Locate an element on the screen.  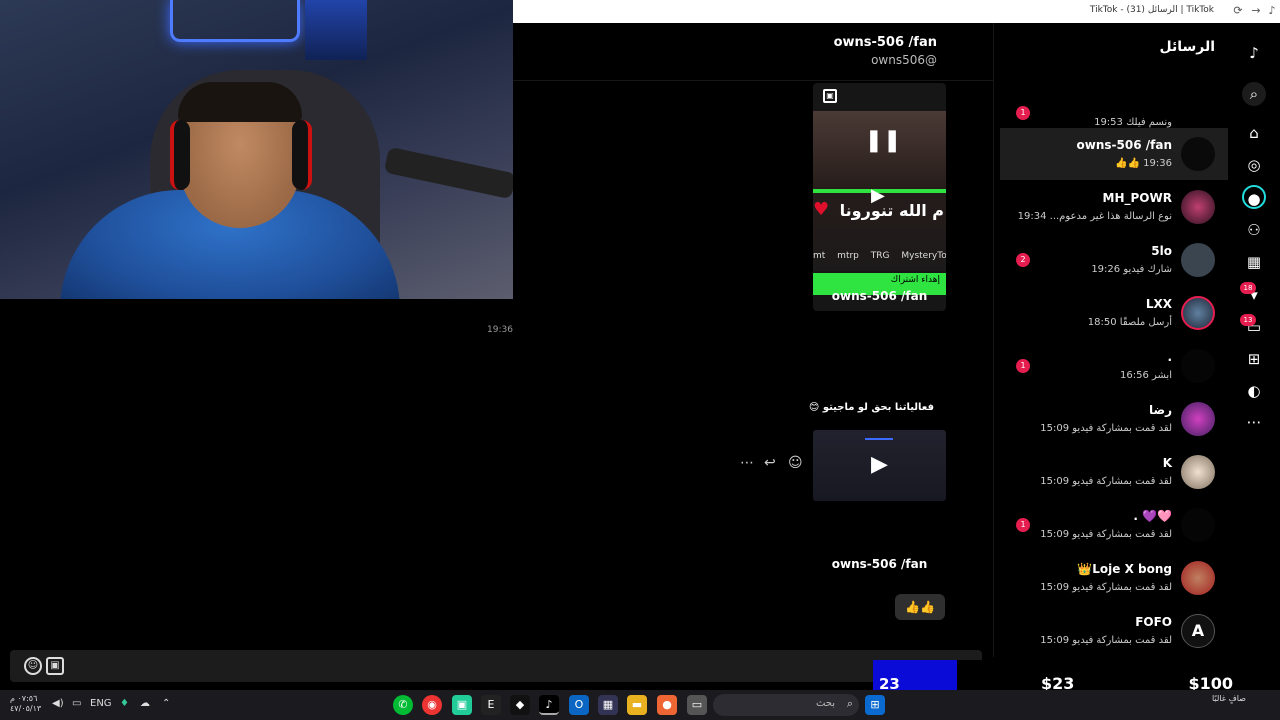
chrome-icon: ◉ is located at coordinates (432, 705).